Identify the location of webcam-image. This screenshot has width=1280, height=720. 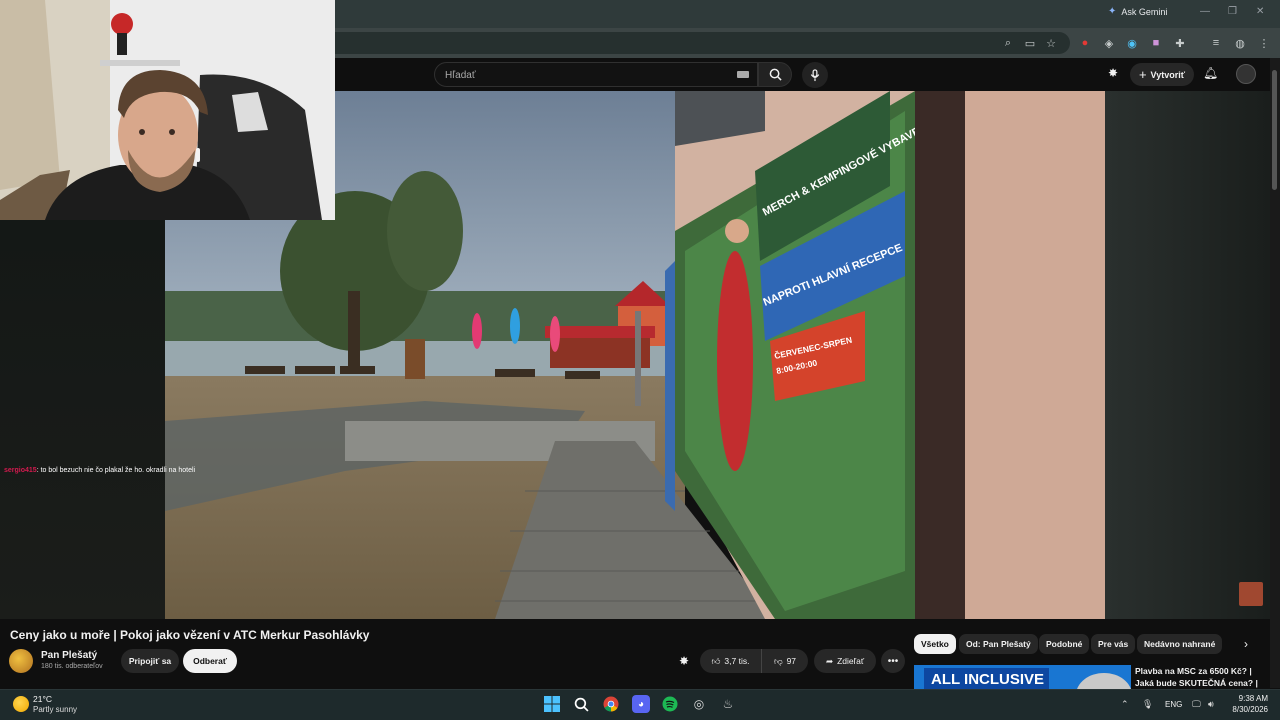
(167, 110).